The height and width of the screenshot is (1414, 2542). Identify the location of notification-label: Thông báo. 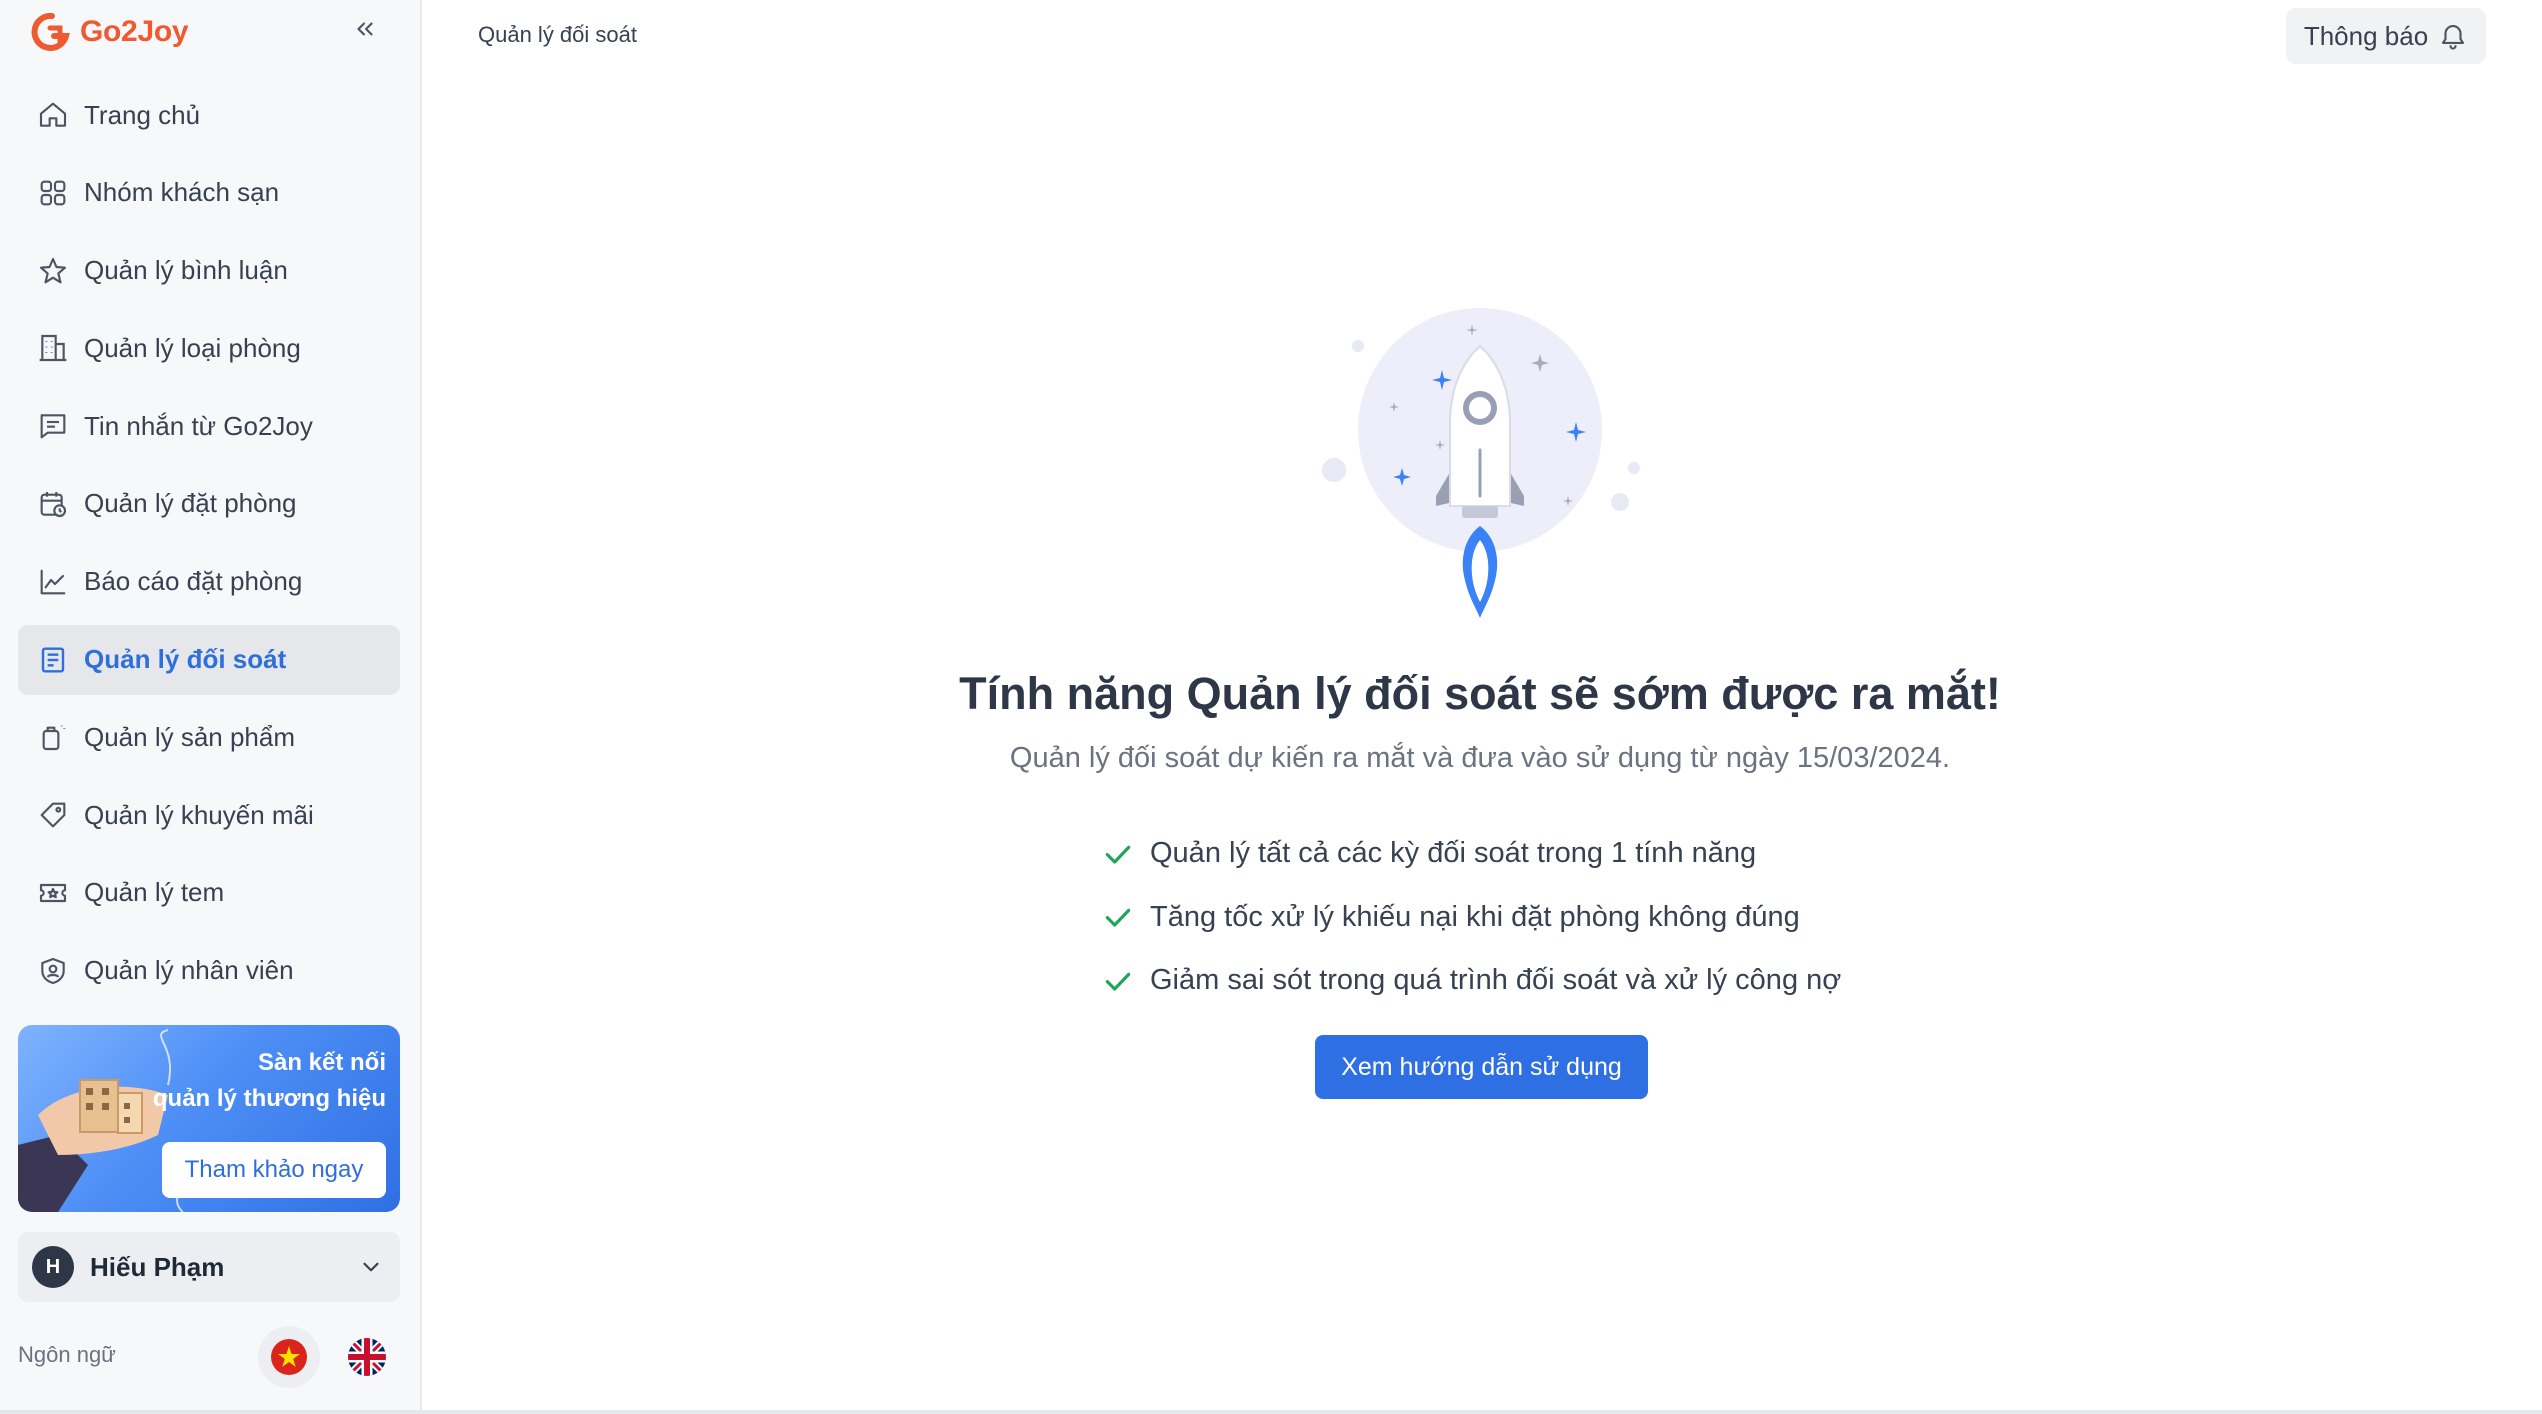
(2366, 35).